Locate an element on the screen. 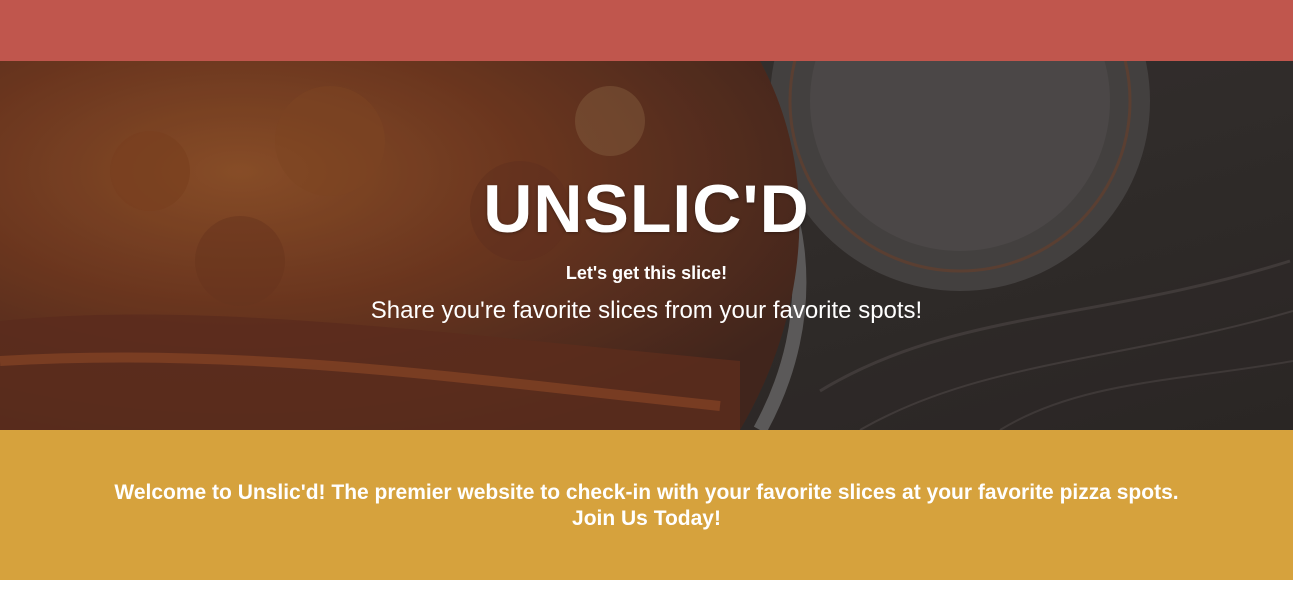 Image resolution: width=1293 pixels, height=616 pixels. hero-tagline: Let's get this slice! is located at coordinates (646, 273).